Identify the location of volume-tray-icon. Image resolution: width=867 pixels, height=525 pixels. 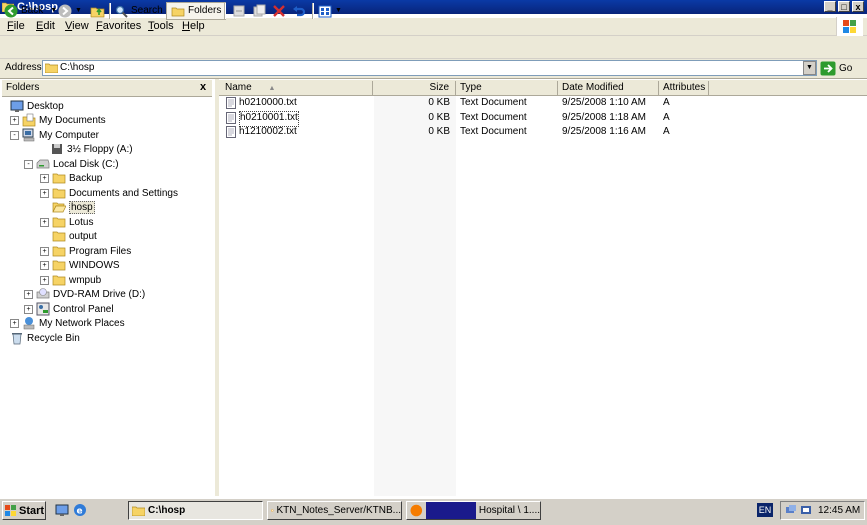
(806, 510).